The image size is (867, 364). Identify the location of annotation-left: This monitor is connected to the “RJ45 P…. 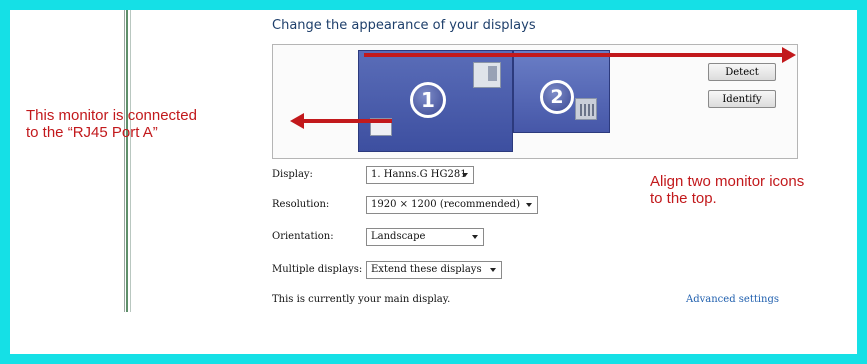
(111, 124).